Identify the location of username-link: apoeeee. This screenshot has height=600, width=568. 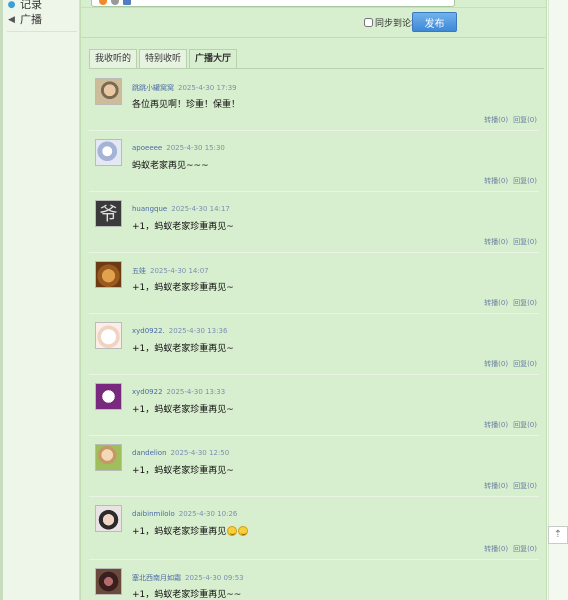
(147, 148).